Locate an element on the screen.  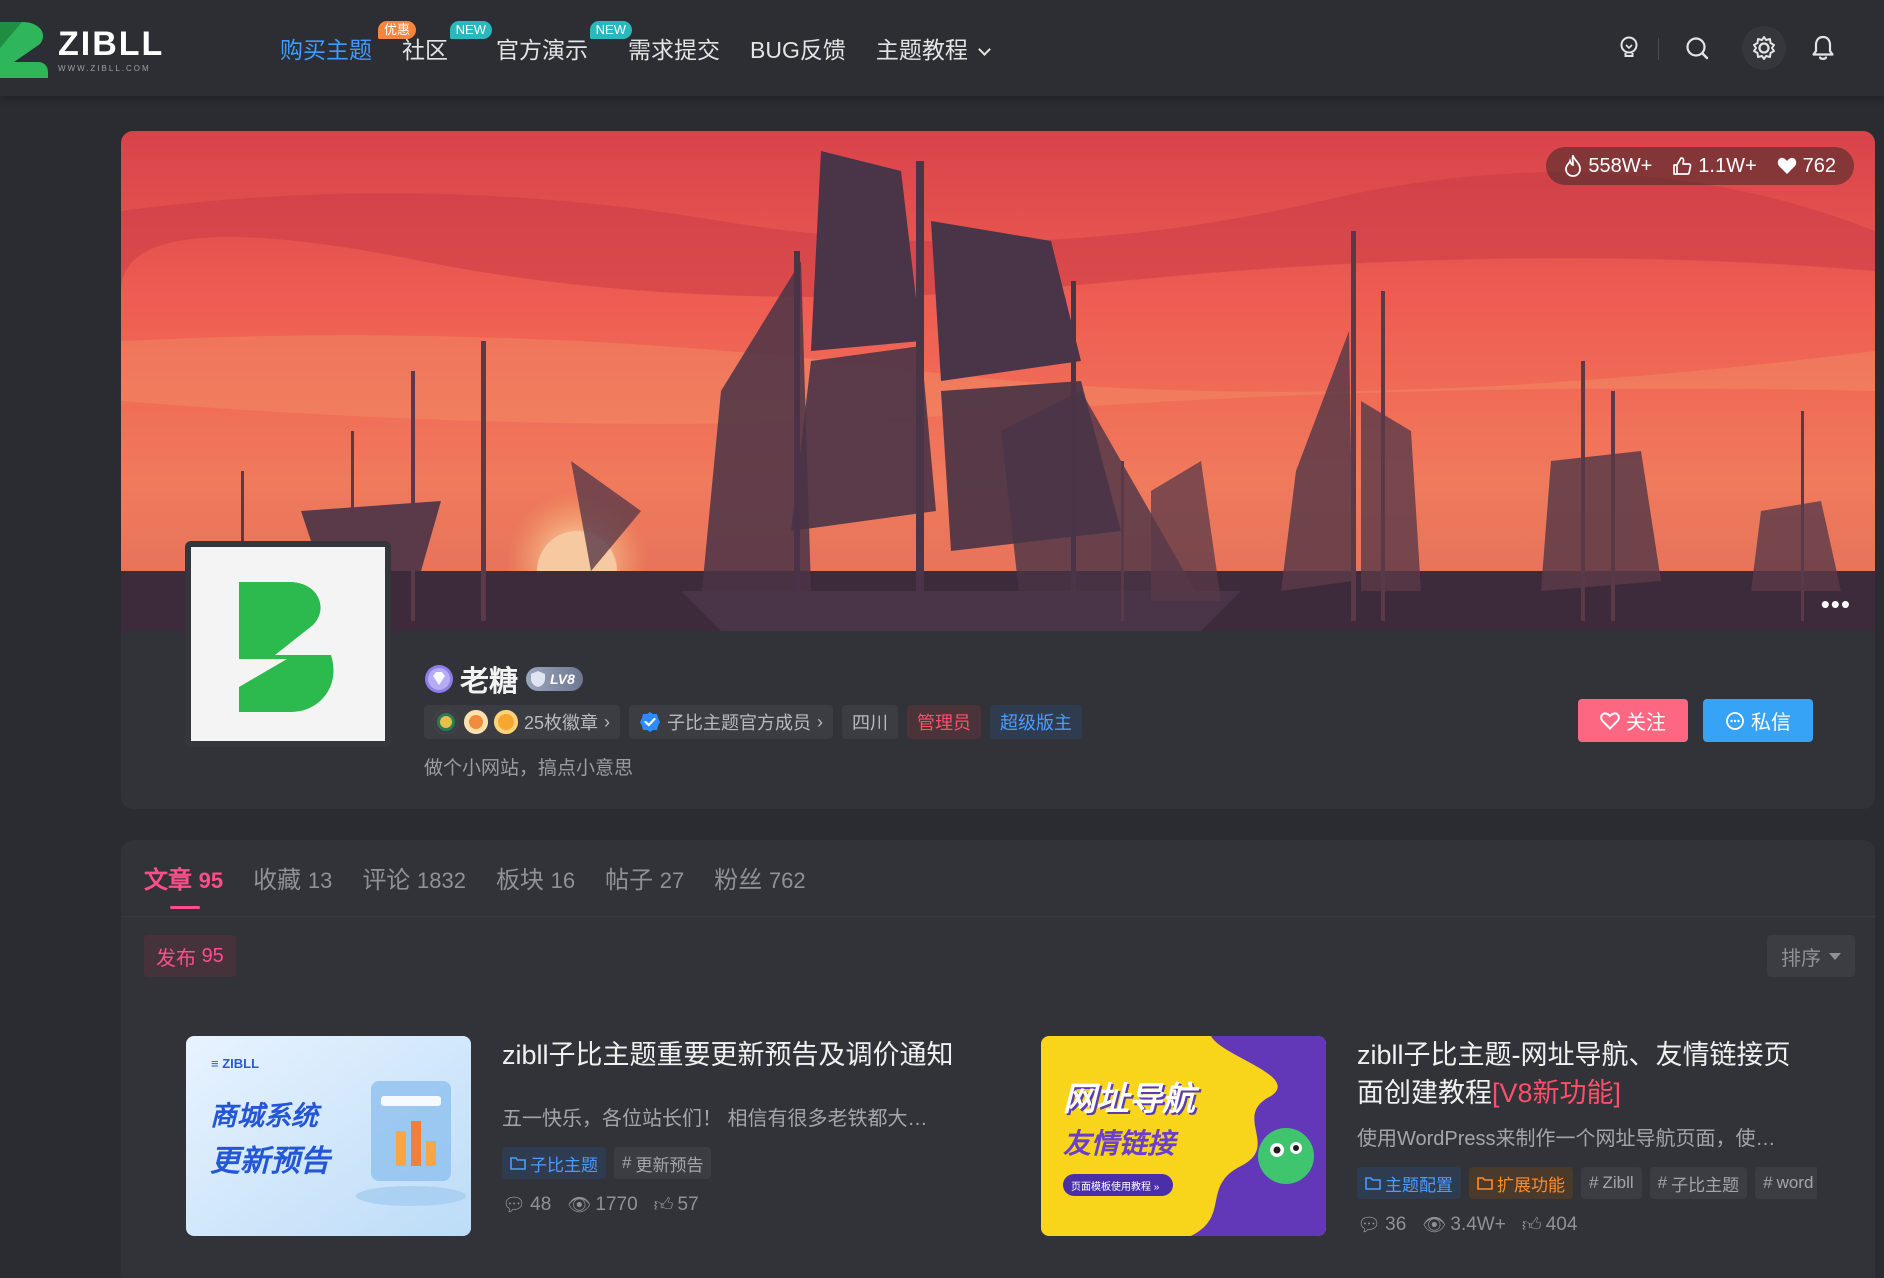
search-icon is located at coordinates (1697, 48).